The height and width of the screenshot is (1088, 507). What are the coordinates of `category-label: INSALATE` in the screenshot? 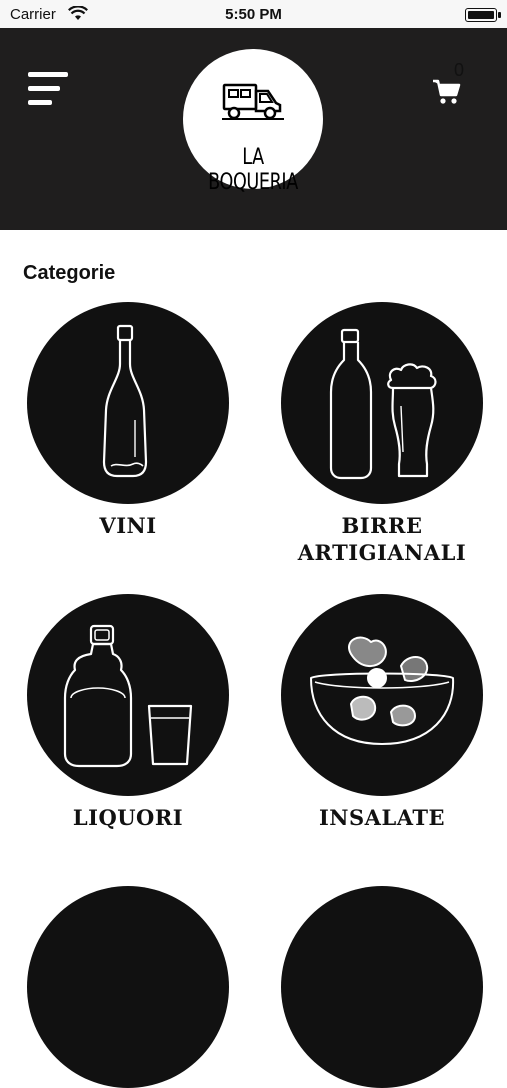 It's located at (382, 817).